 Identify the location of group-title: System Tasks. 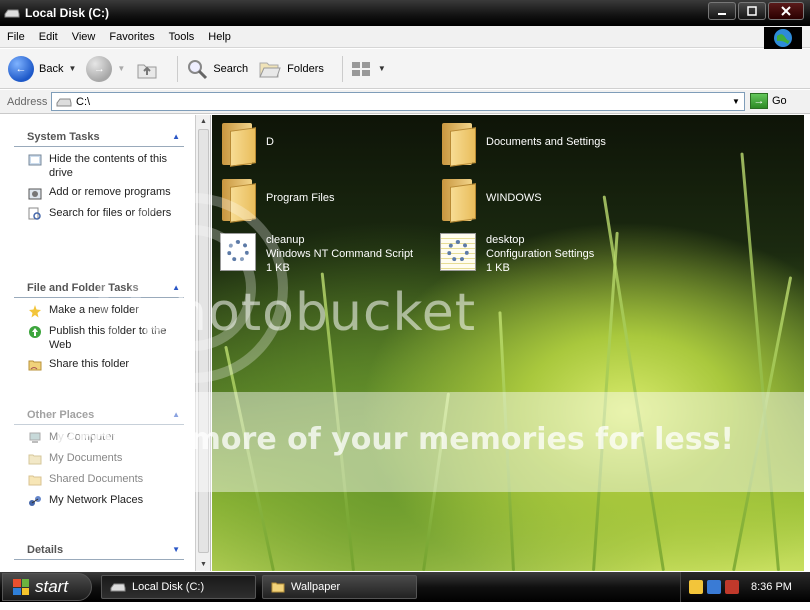
(63, 136).